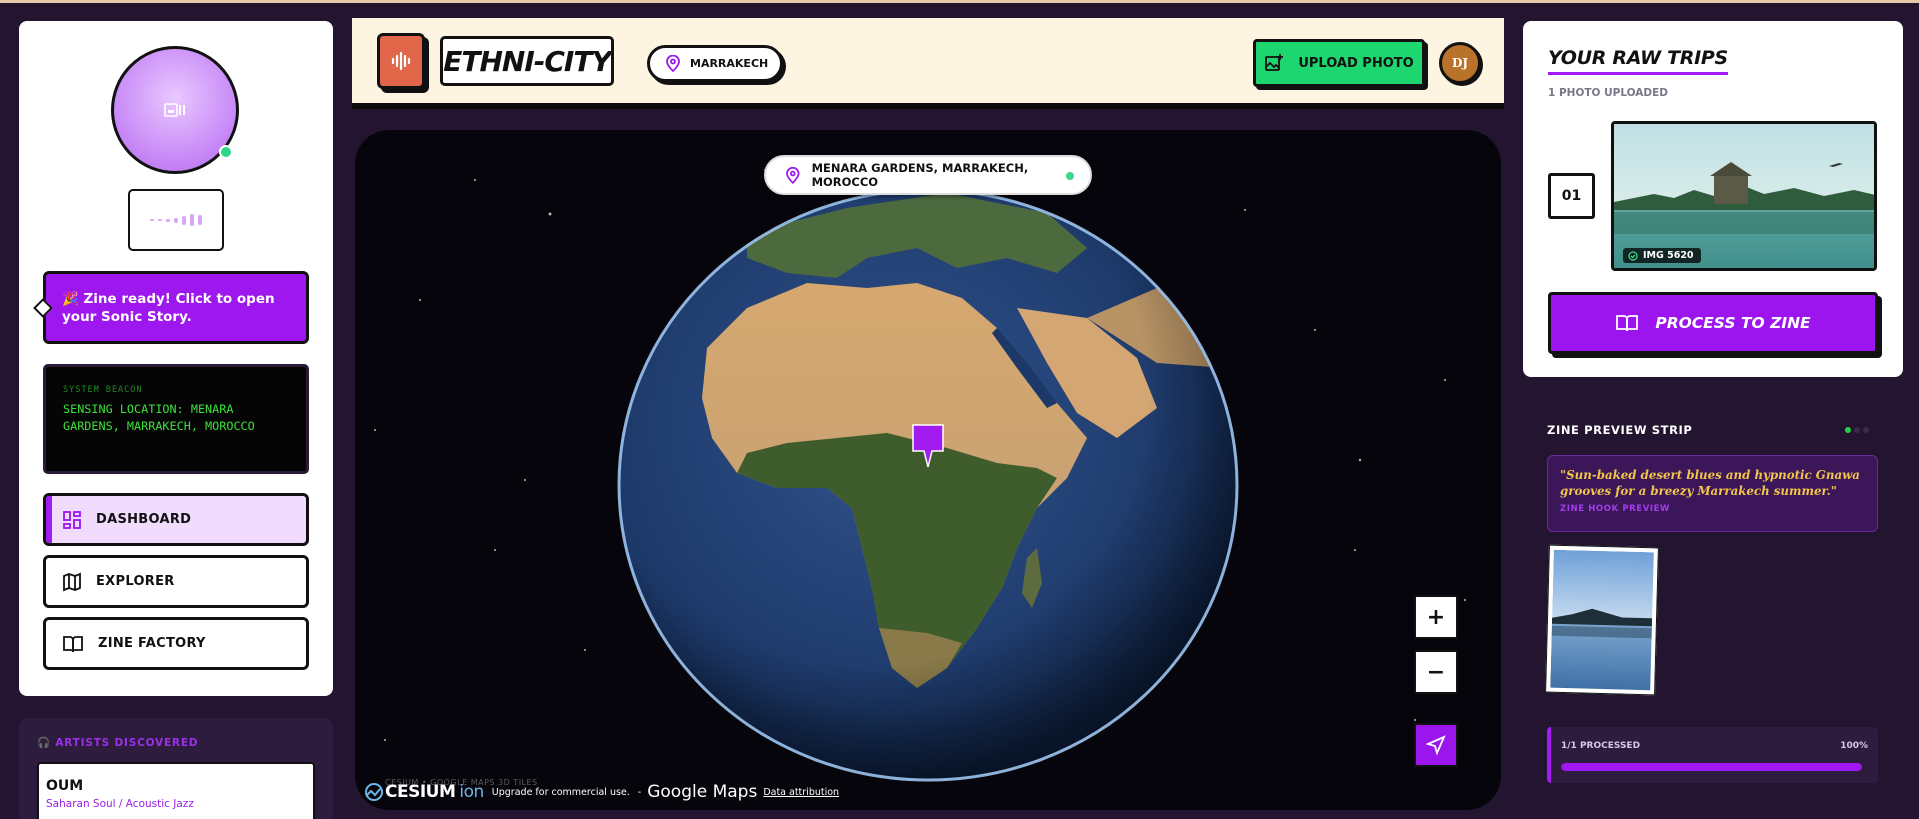 Image resolution: width=1919 pixels, height=819 pixels. What do you see at coordinates (959, 1) in the screenshot?
I see `top-accent-line` at bounding box center [959, 1].